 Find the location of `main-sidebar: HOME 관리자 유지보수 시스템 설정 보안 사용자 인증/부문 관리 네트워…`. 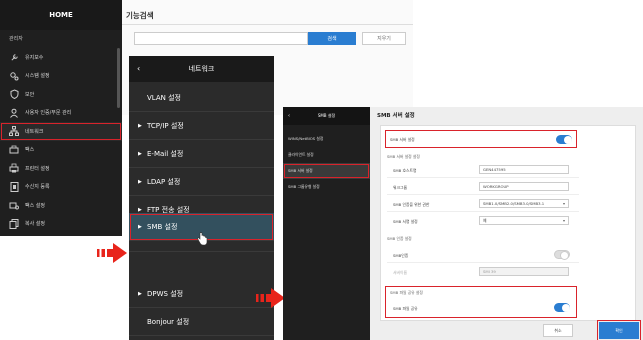

main-sidebar: HOME 관리자 유지보수 시스템 설정 보안 사용자 인증/부문 관리 네트워… is located at coordinates (61, 118).